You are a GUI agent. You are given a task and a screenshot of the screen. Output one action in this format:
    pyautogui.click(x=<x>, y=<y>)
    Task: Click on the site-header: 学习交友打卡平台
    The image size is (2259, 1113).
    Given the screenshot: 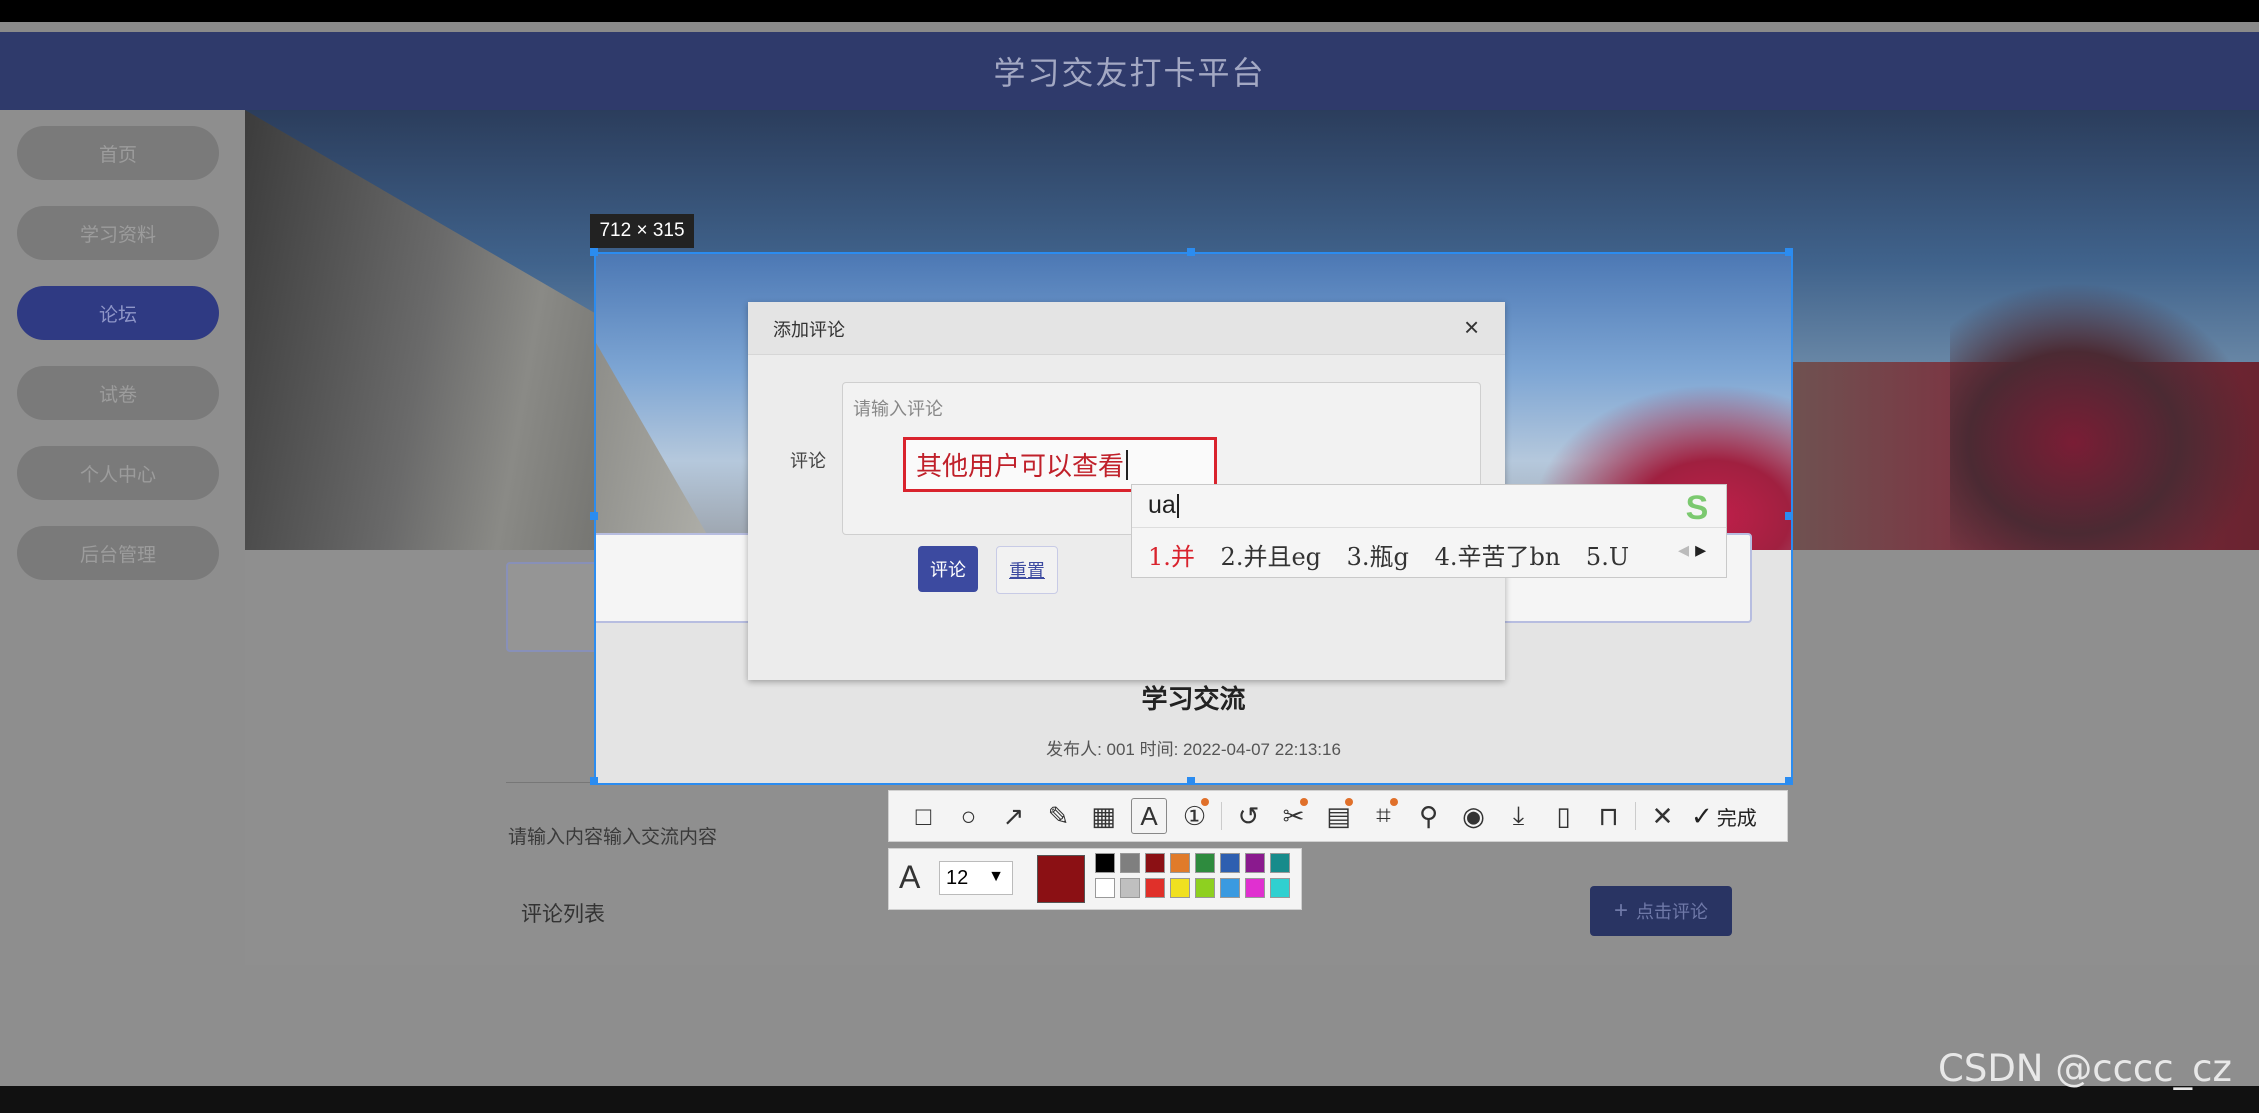 What is the action you would take?
    pyautogui.click(x=1129, y=71)
    